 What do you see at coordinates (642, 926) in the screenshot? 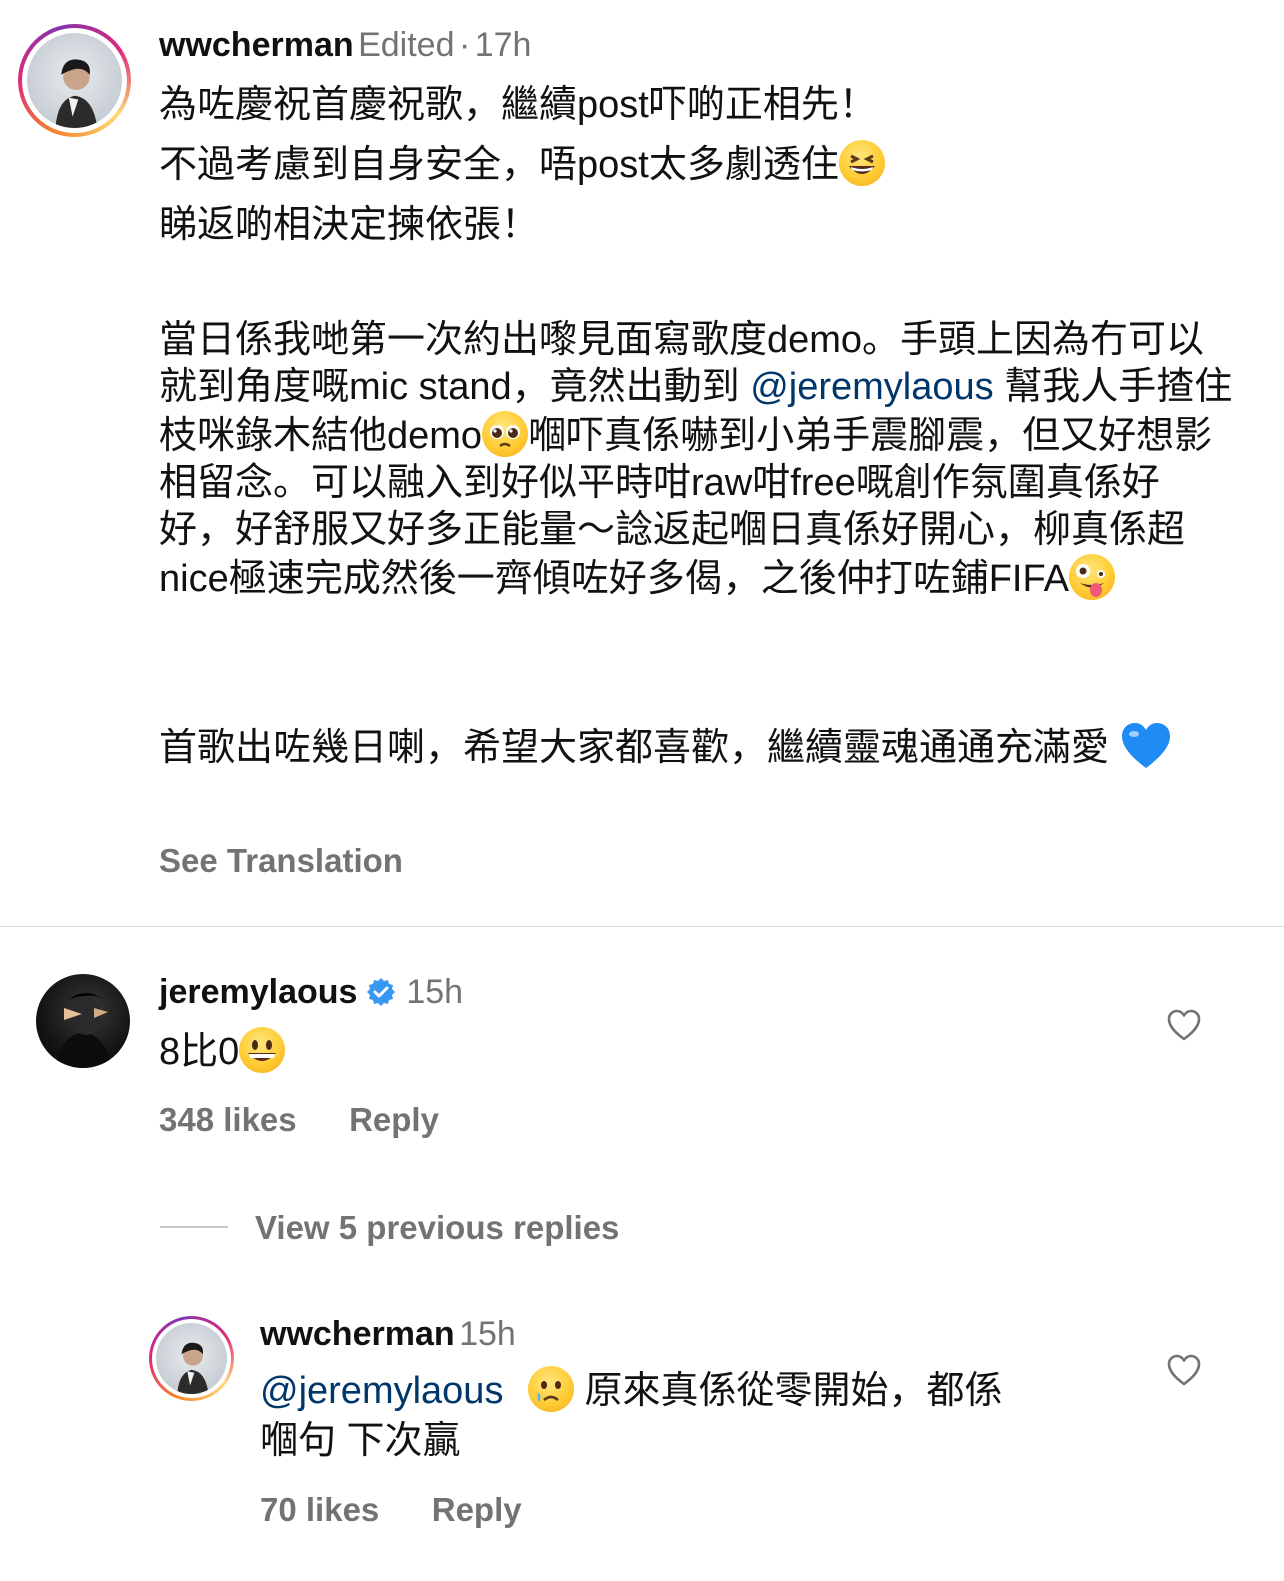
I see `section-divider` at bounding box center [642, 926].